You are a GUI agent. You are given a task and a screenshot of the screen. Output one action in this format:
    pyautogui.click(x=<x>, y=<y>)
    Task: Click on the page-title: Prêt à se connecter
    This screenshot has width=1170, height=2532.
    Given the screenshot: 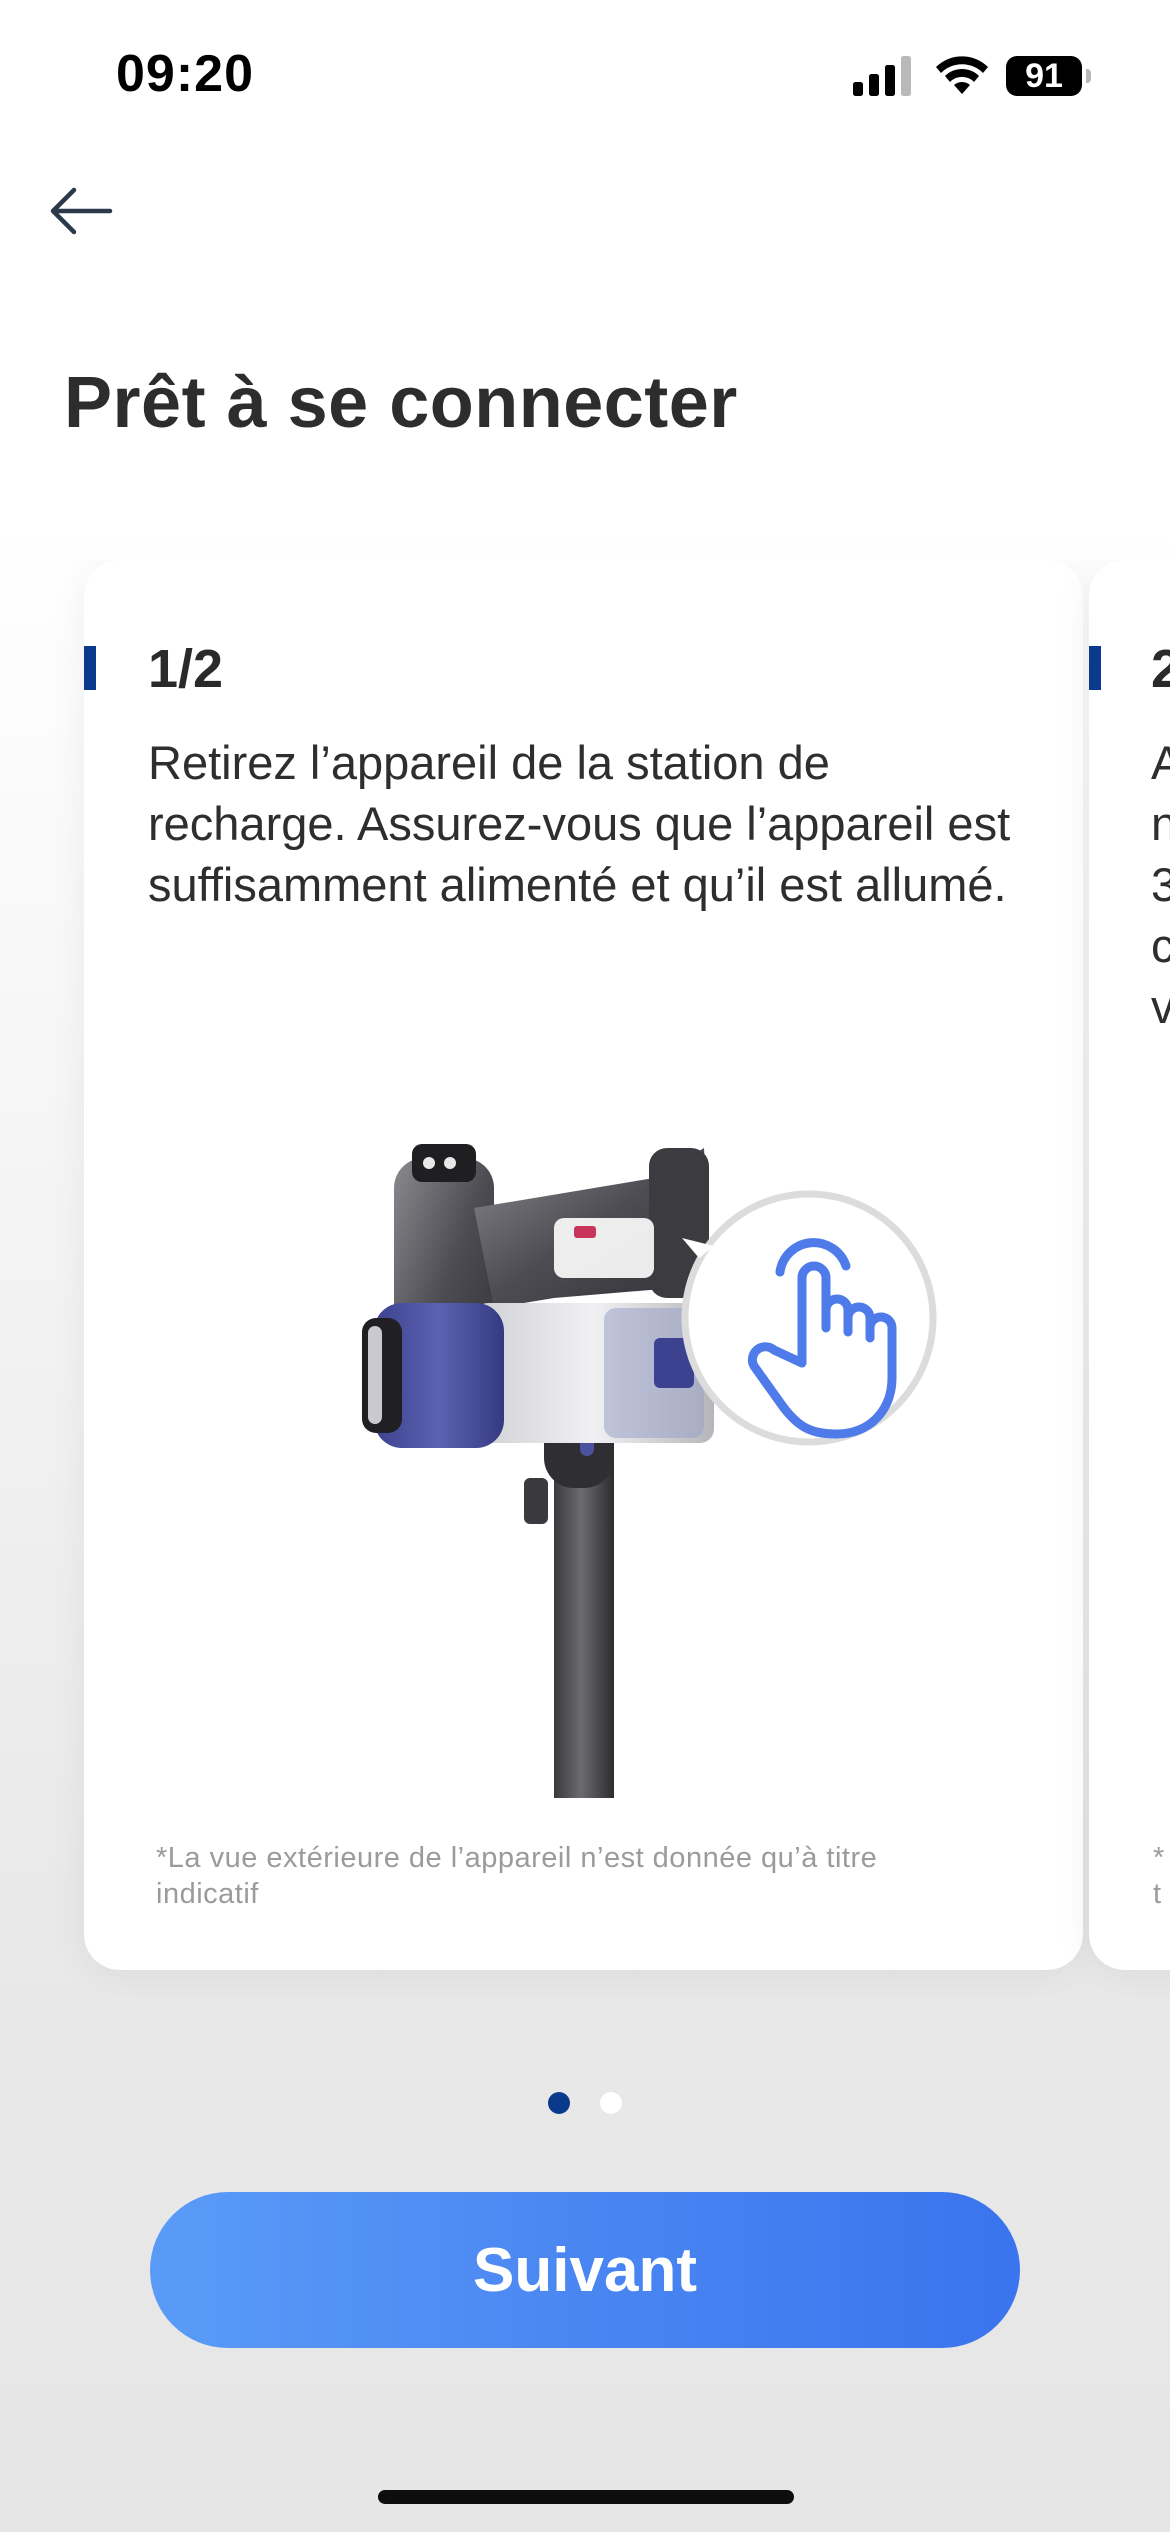 What is the action you would take?
    pyautogui.click(x=401, y=403)
    